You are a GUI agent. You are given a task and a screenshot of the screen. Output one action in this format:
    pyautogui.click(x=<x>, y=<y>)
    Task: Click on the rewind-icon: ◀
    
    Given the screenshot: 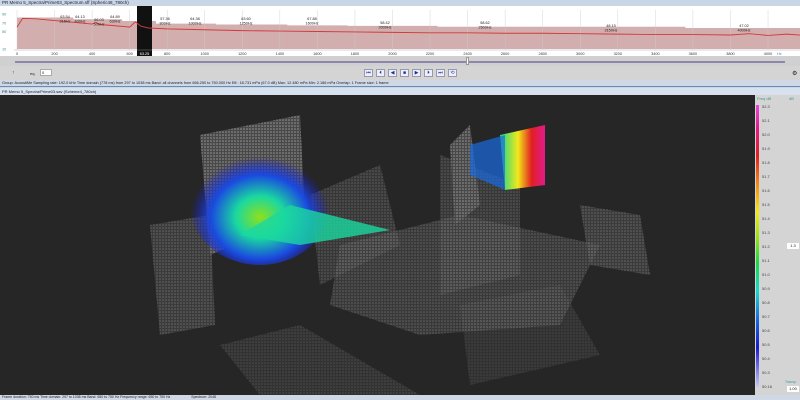 What is the action you would take?
    pyautogui.click(x=392, y=73)
    